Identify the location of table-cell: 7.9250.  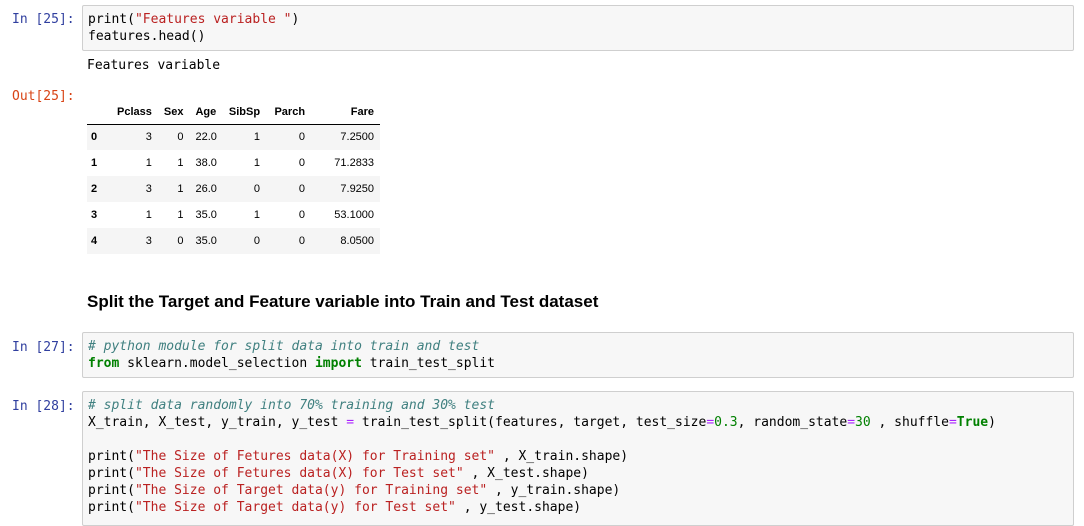
(357, 189).